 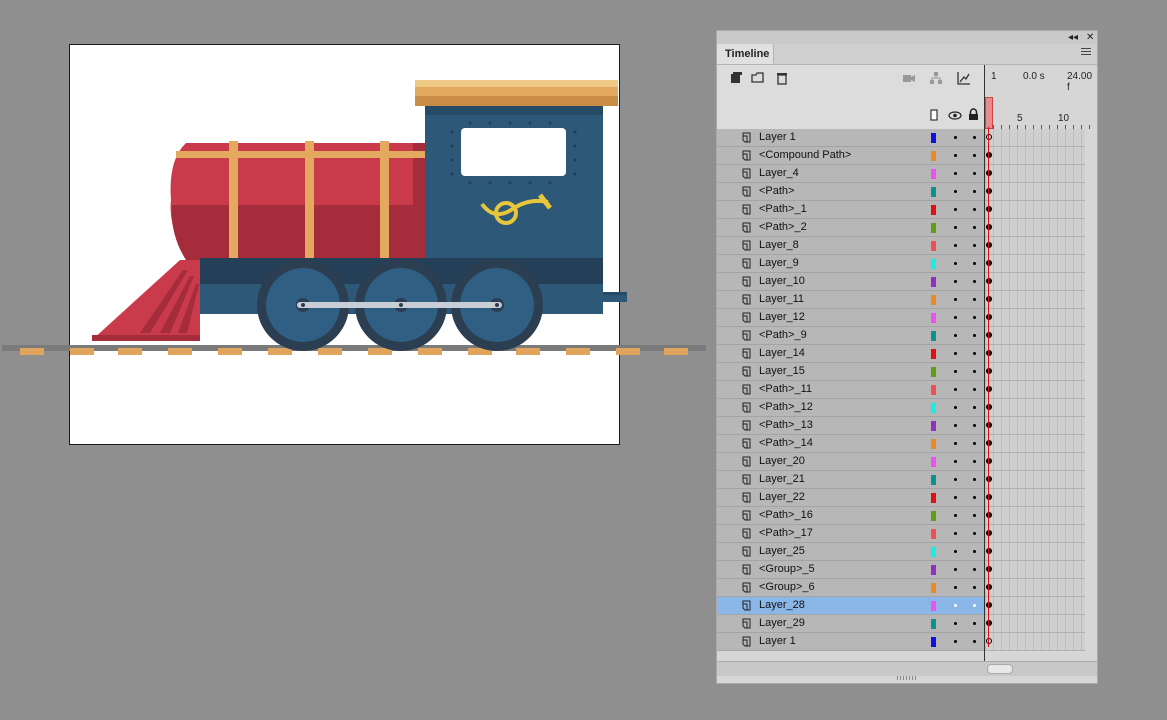 I want to click on layer-row: Layer_14, so click(x=850, y=354).